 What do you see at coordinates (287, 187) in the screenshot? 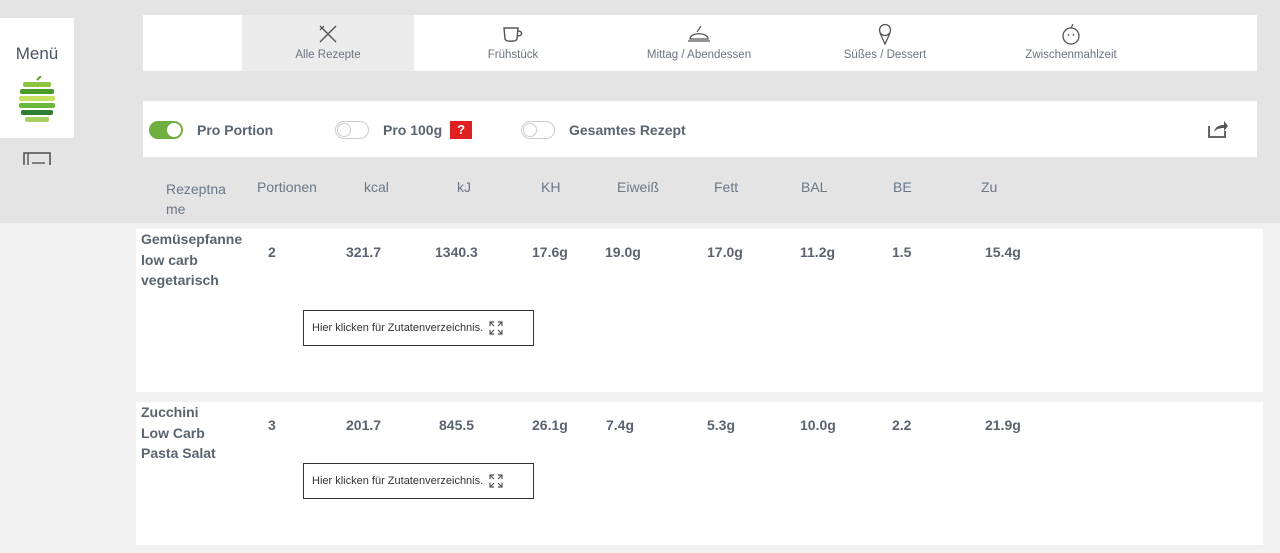
I see `col-portionen: Portionen` at bounding box center [287, 187].